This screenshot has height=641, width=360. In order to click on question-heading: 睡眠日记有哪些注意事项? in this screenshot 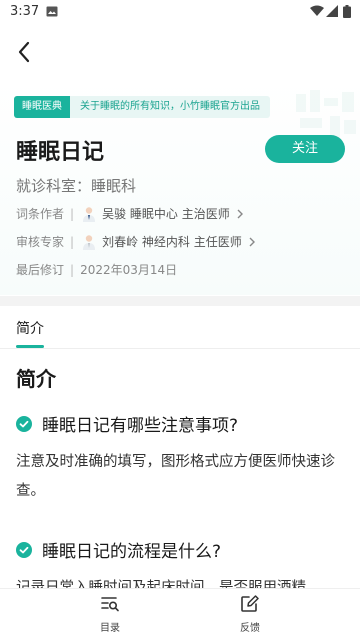, I will do `click(127, 423)`.